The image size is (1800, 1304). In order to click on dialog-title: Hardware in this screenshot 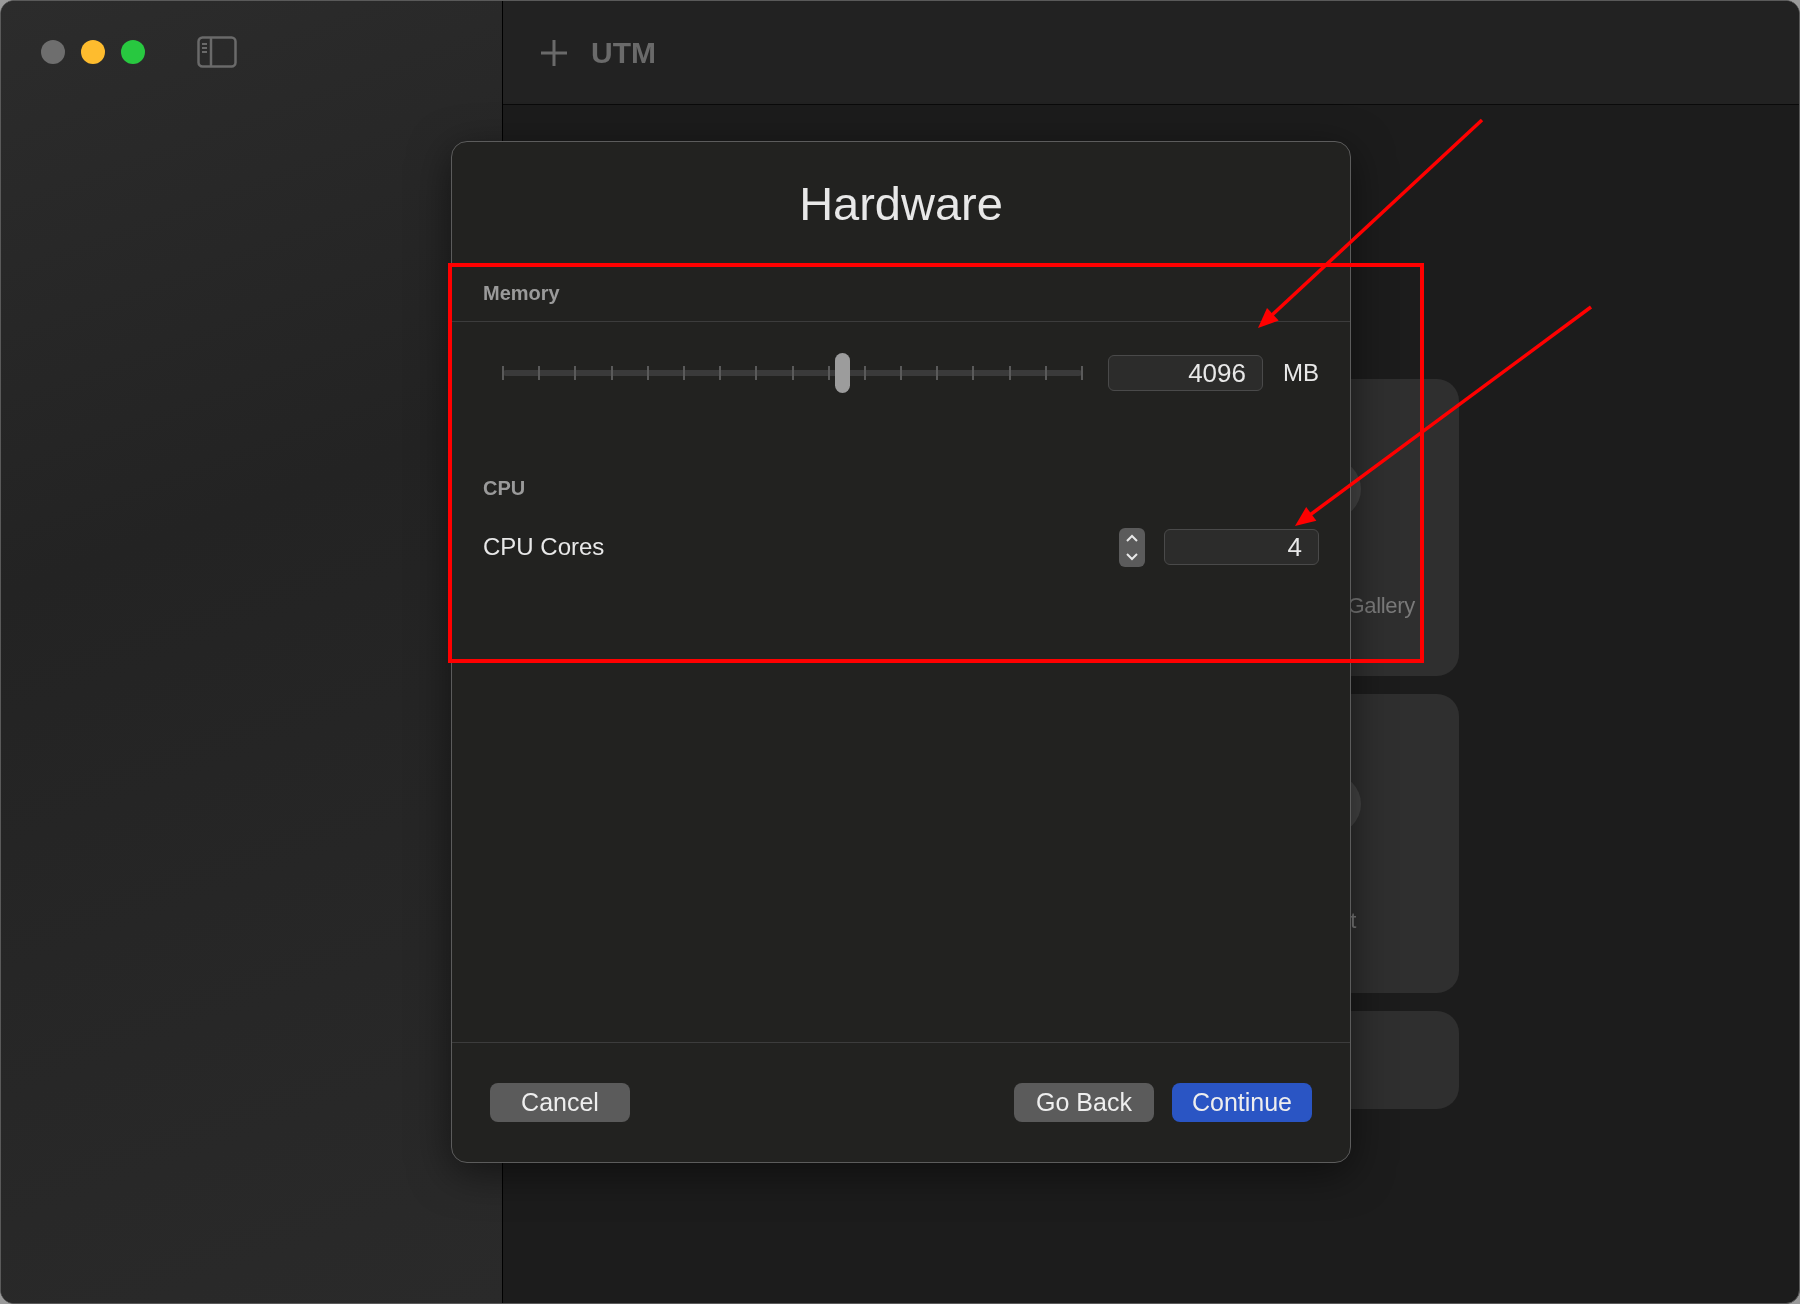, I will do `click(901, 203)`.